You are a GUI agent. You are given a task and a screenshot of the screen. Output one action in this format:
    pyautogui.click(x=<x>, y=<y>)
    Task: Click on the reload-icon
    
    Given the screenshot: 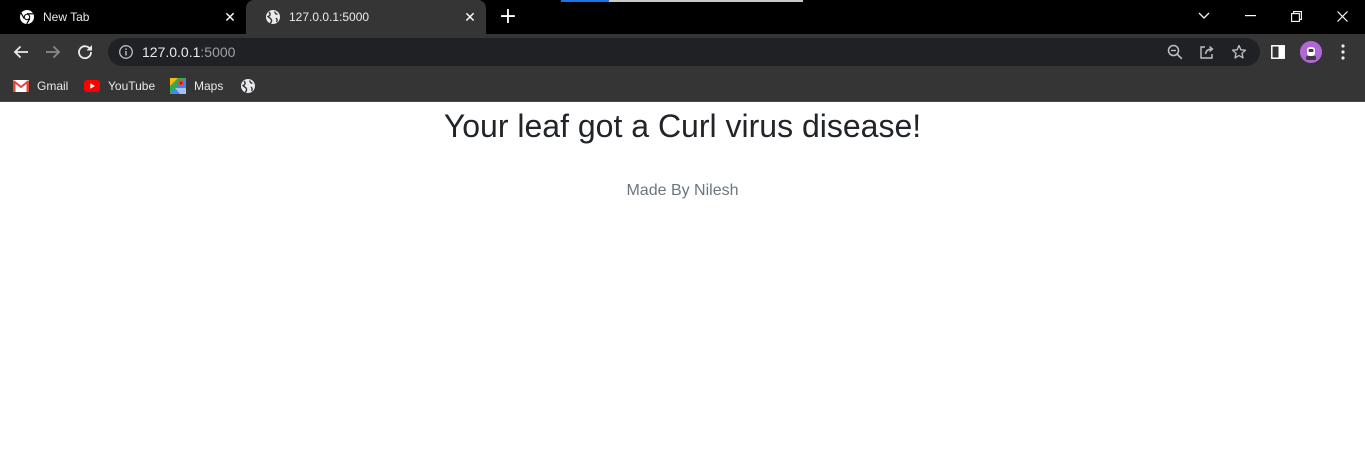 What is the action you would take?
    pyautogui.click(x=85, y=52)
    